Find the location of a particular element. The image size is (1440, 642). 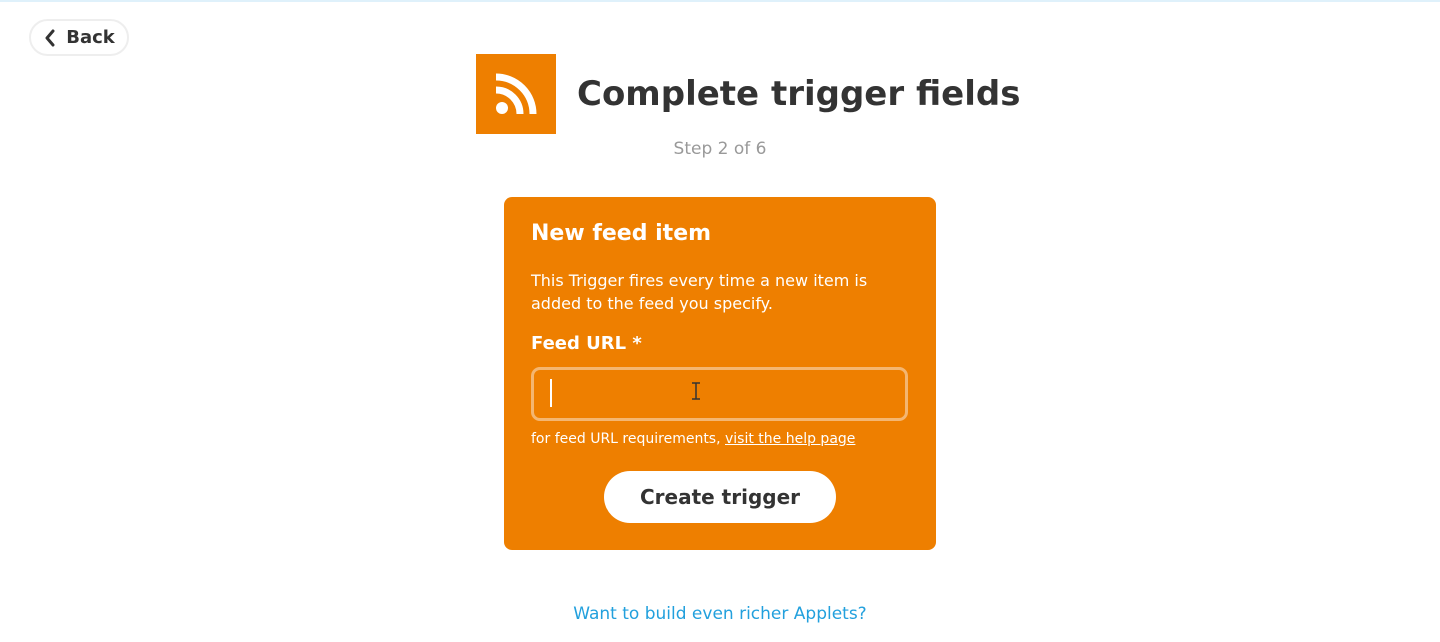

back-label: Back is located at coordinates (90, 37).